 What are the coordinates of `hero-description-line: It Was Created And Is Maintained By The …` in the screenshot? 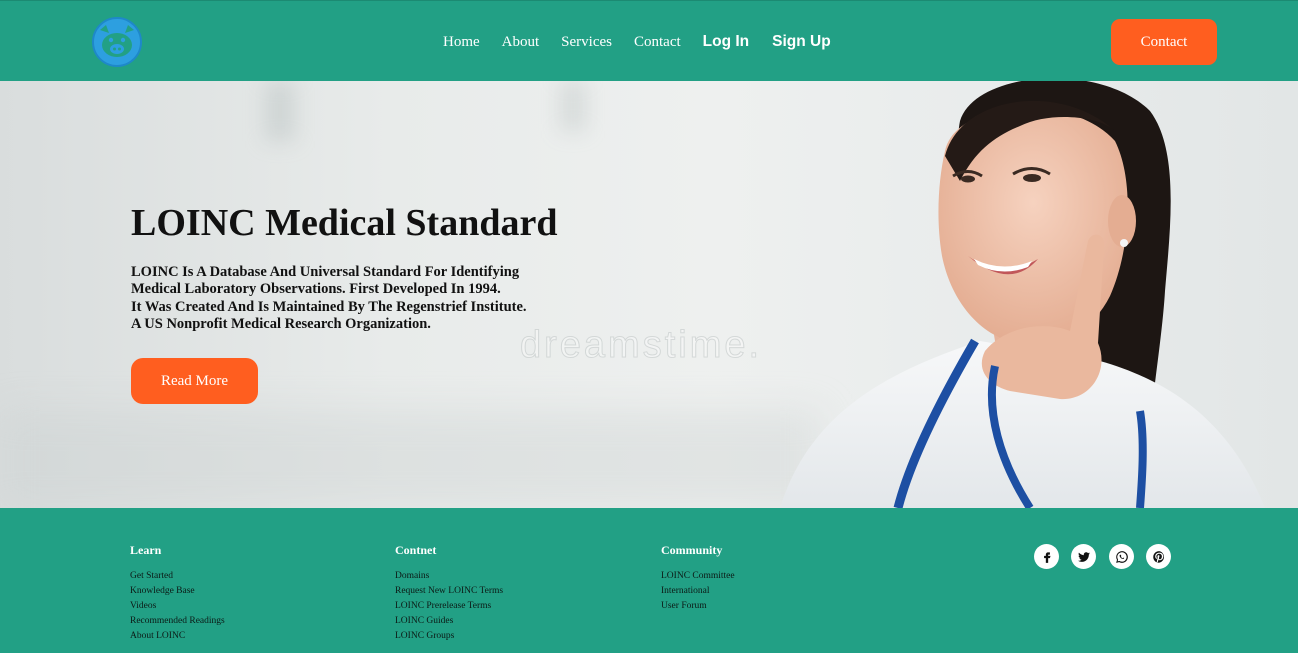 It's located at (329, 306).